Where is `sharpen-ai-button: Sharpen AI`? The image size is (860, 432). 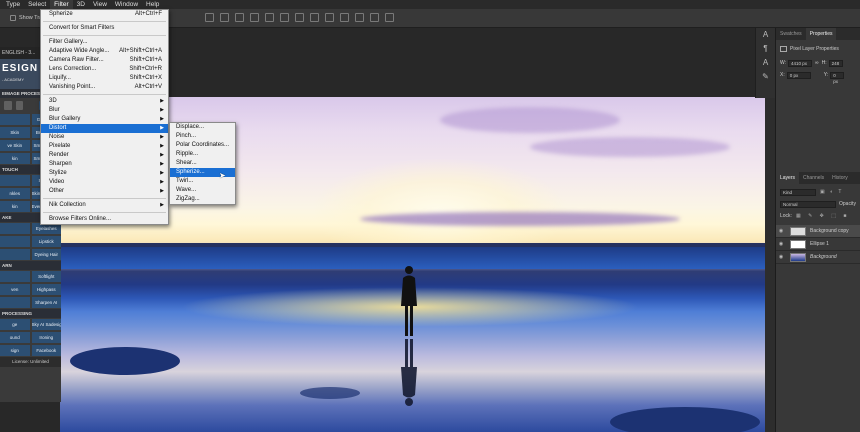
sharpen-ai-button: Sharpen AI is located at coordinates (46, 302).